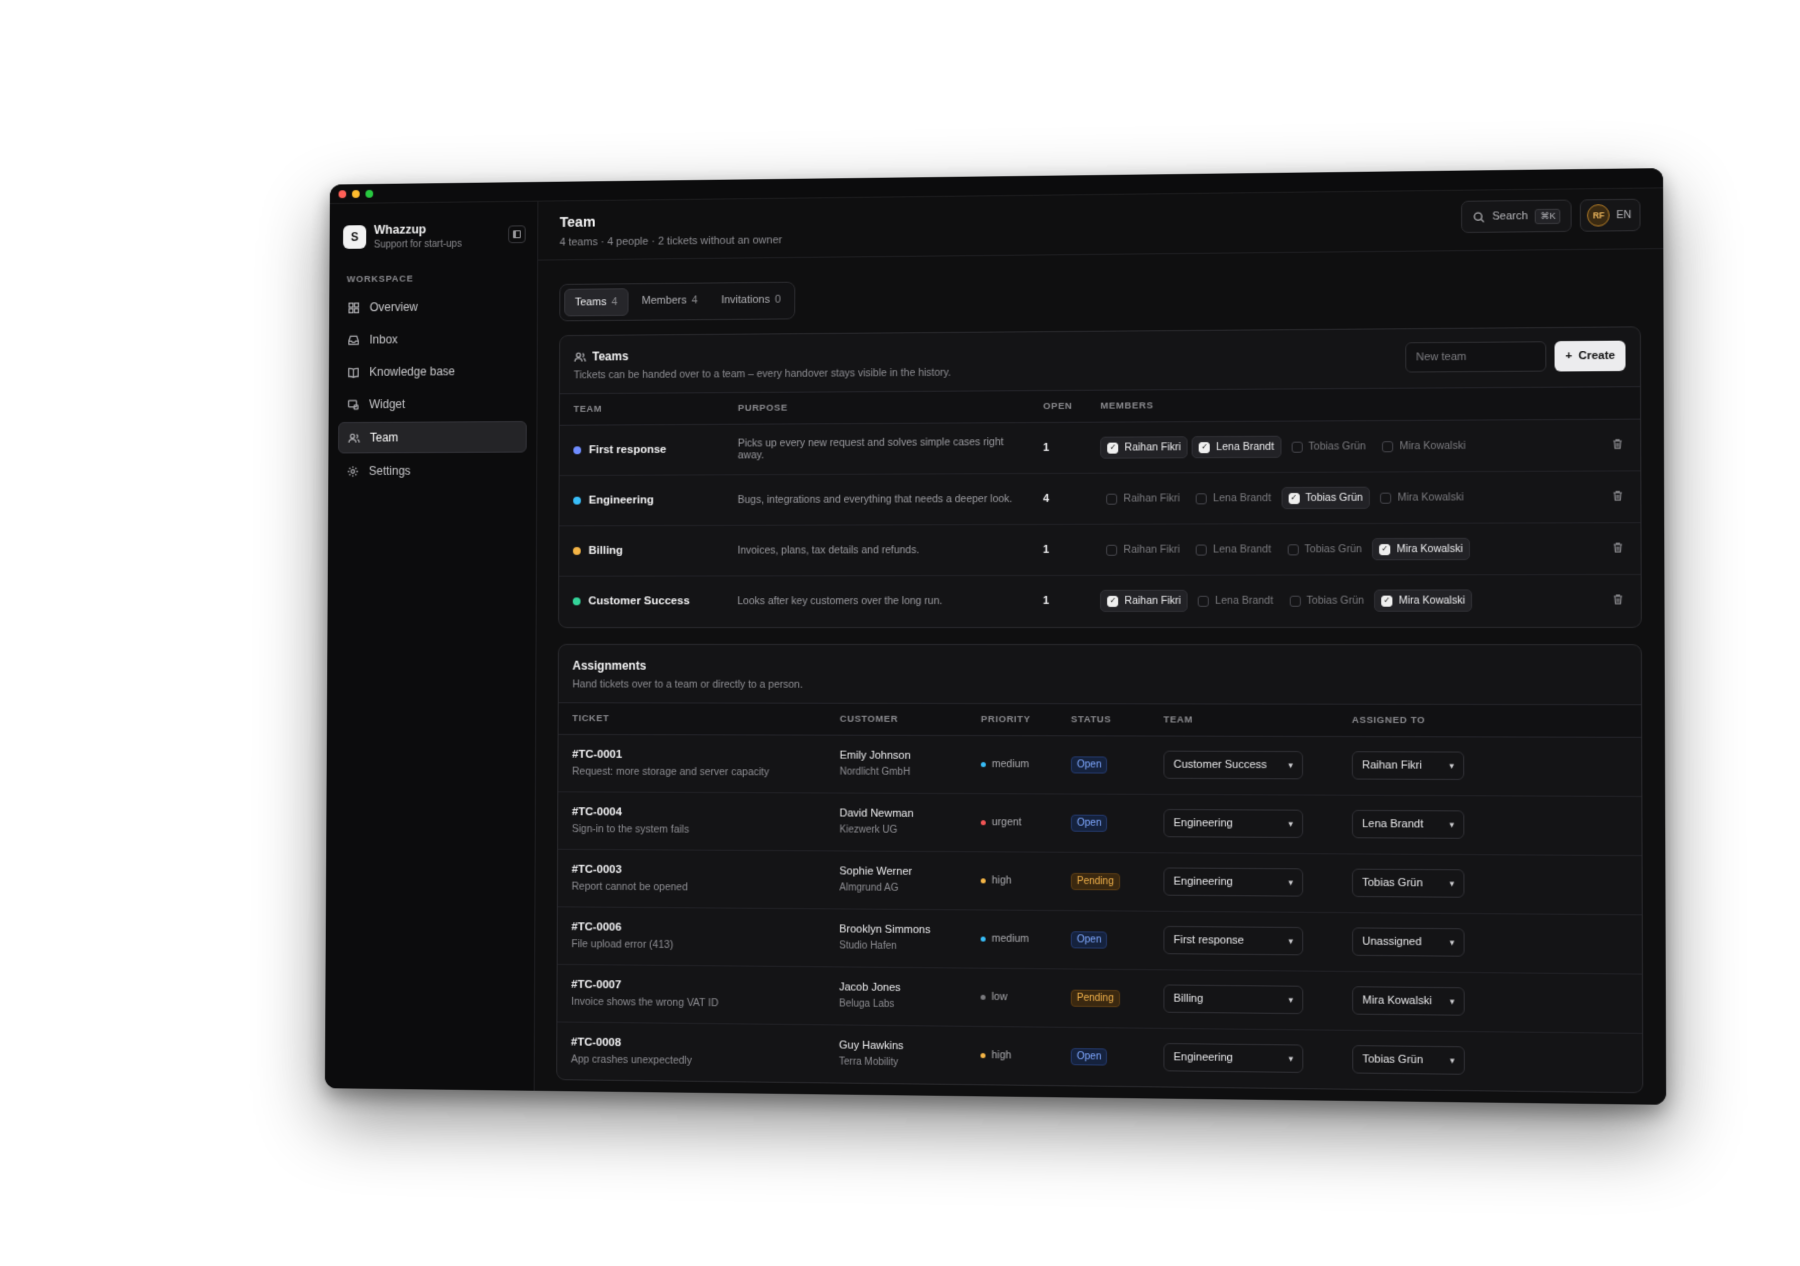 The image size is (1800, 1266). I want to click on ticket-id: #TC-0007, so click(691, 985).